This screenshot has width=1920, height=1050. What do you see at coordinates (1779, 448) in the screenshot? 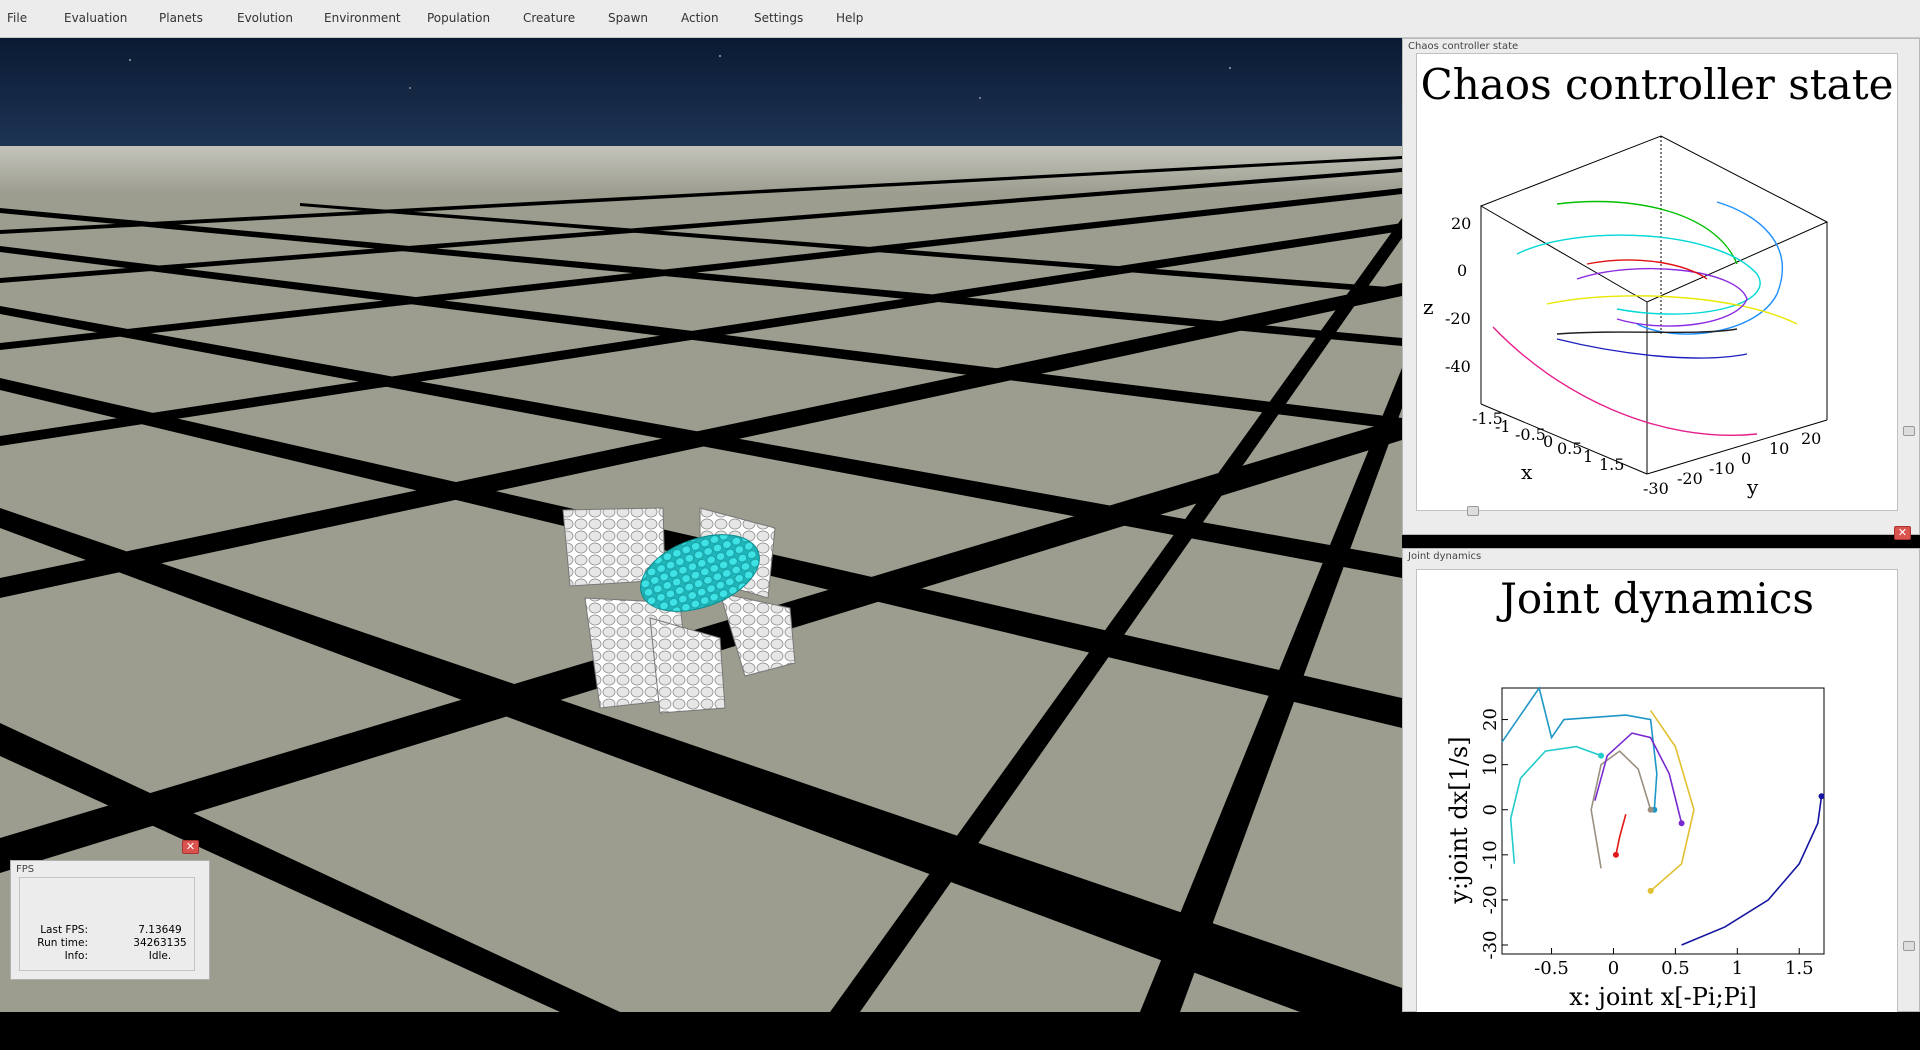
I see `chaos-ytick: 10` at bounding box center [1779, 448].